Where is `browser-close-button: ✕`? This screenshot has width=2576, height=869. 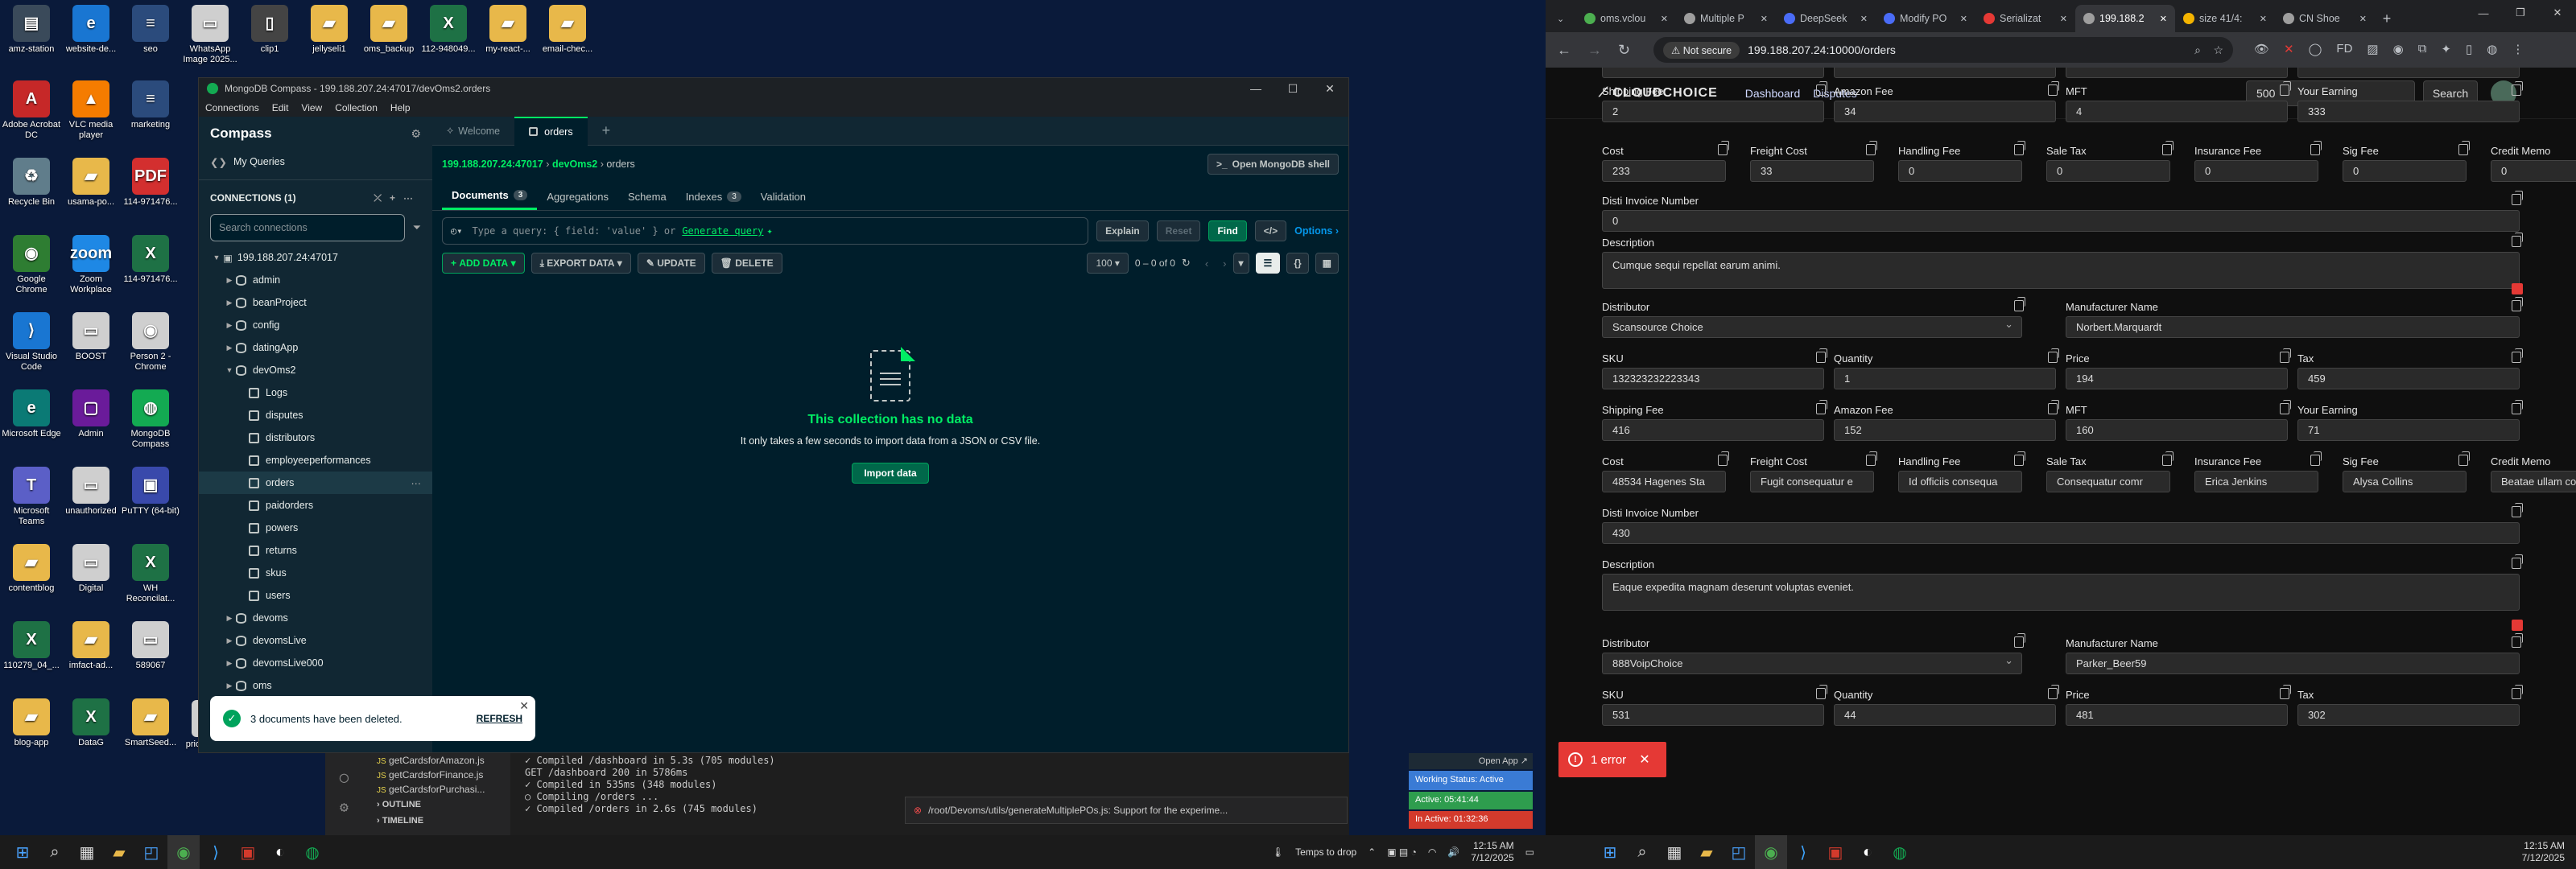 browser-close-button: ✕ is located at coordinates (2557, 13).